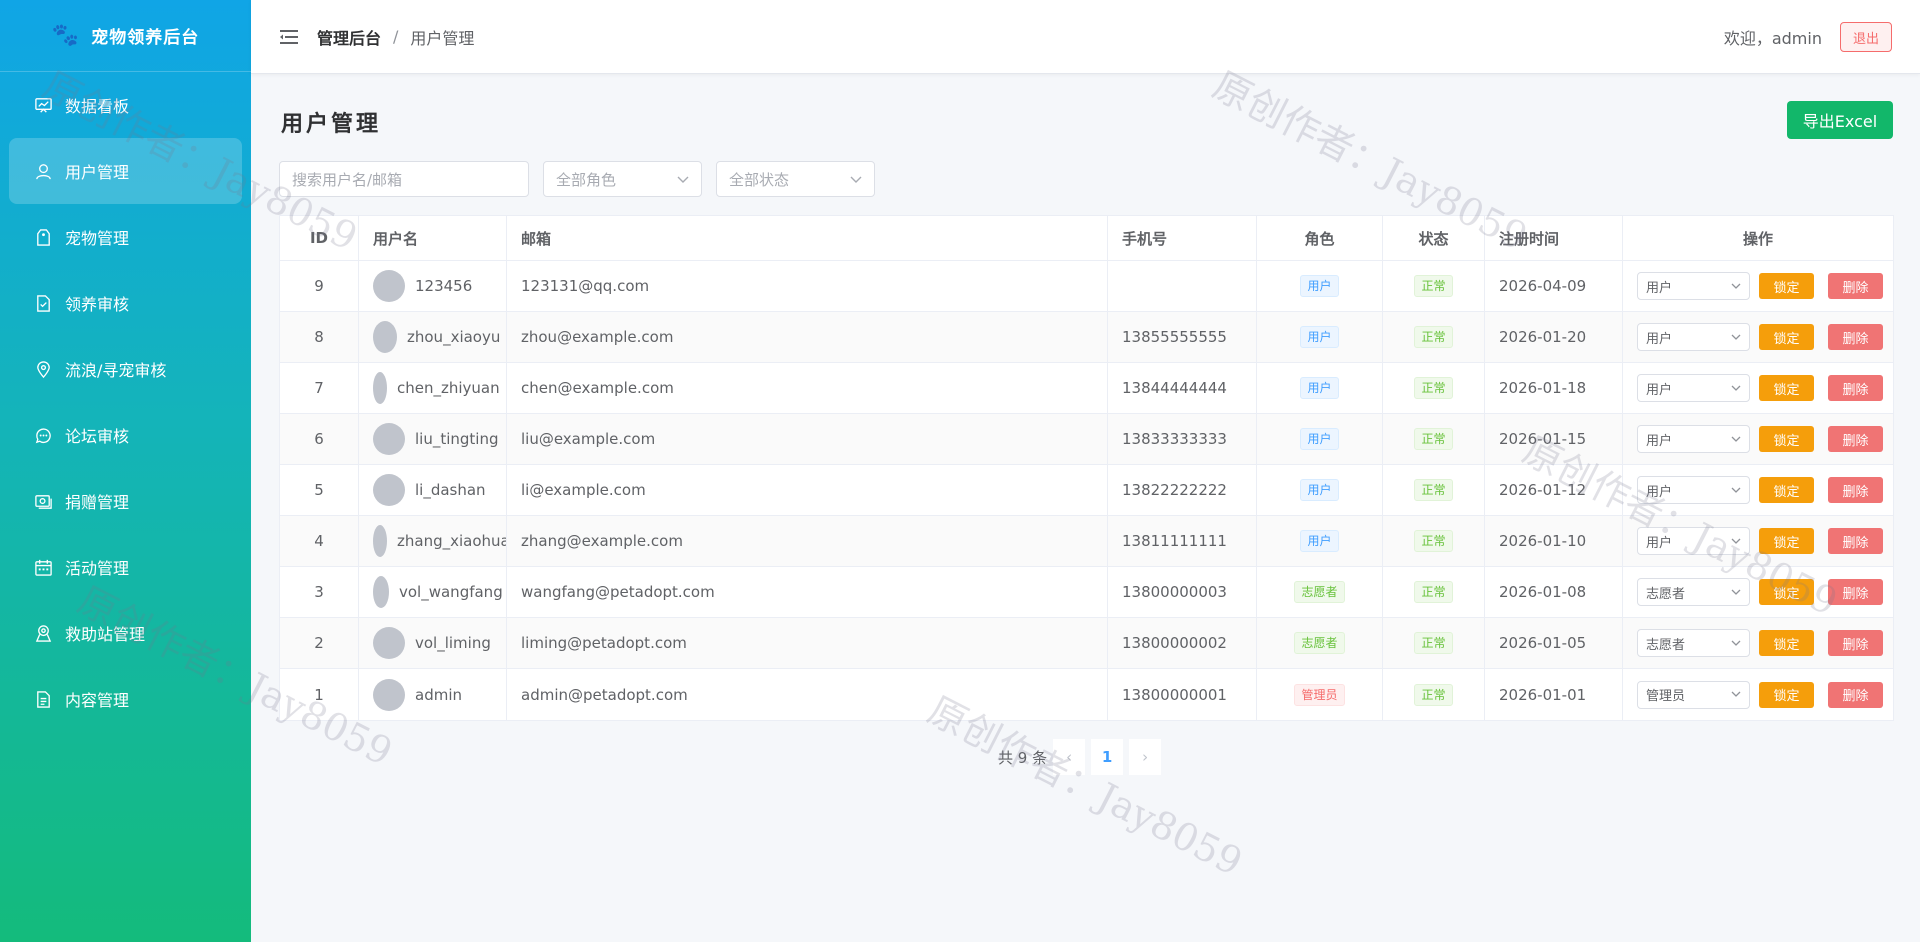 The image size is (1920, 942). What do you see at coordinates (1554, 286) in the screenshot?
I see `cell-date: 2026-04-09` at bounding box center [1554, 286].